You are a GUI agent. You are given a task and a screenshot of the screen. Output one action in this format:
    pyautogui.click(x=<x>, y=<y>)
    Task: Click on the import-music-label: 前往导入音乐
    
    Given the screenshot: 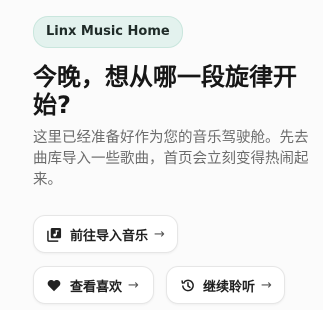 What is the action you would take?
    pyautogui.click(x=109, y=236)
    